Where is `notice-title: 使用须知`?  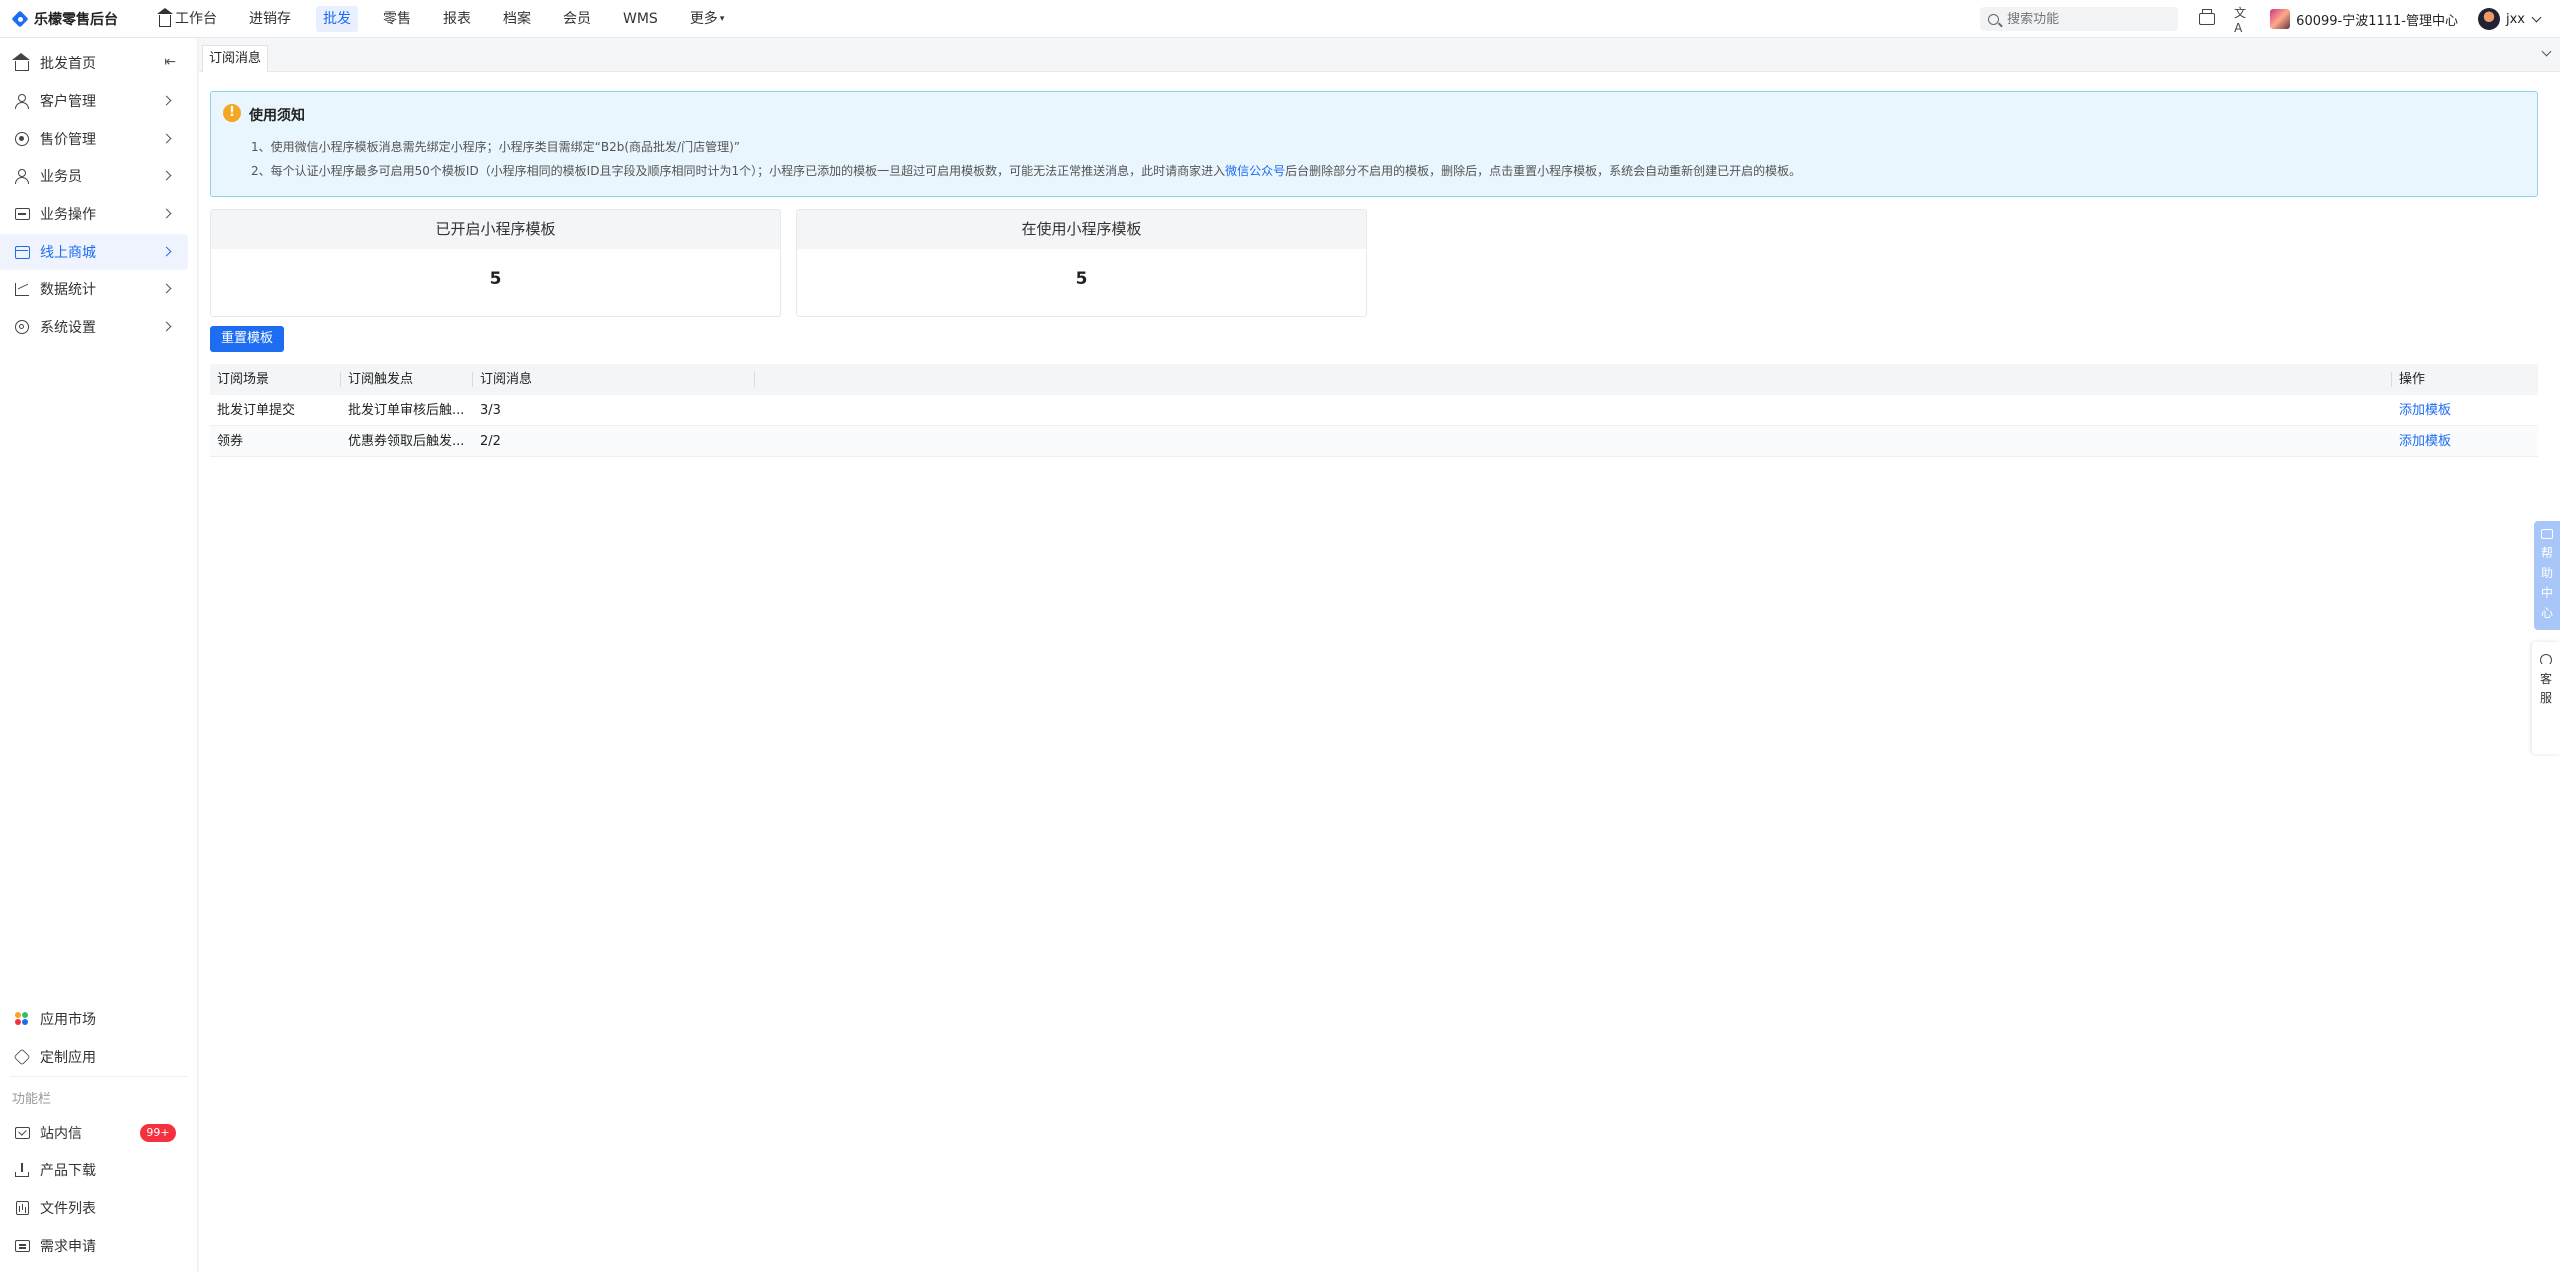 notice-title: 使用须知 is located at coordinates (277, 116).